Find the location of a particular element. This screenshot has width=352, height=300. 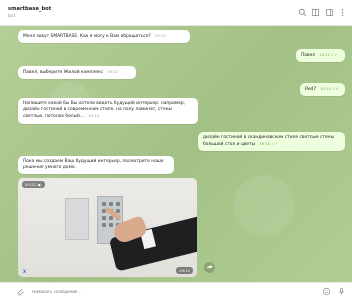

emoji-icon is located at coordinates (326, 291).